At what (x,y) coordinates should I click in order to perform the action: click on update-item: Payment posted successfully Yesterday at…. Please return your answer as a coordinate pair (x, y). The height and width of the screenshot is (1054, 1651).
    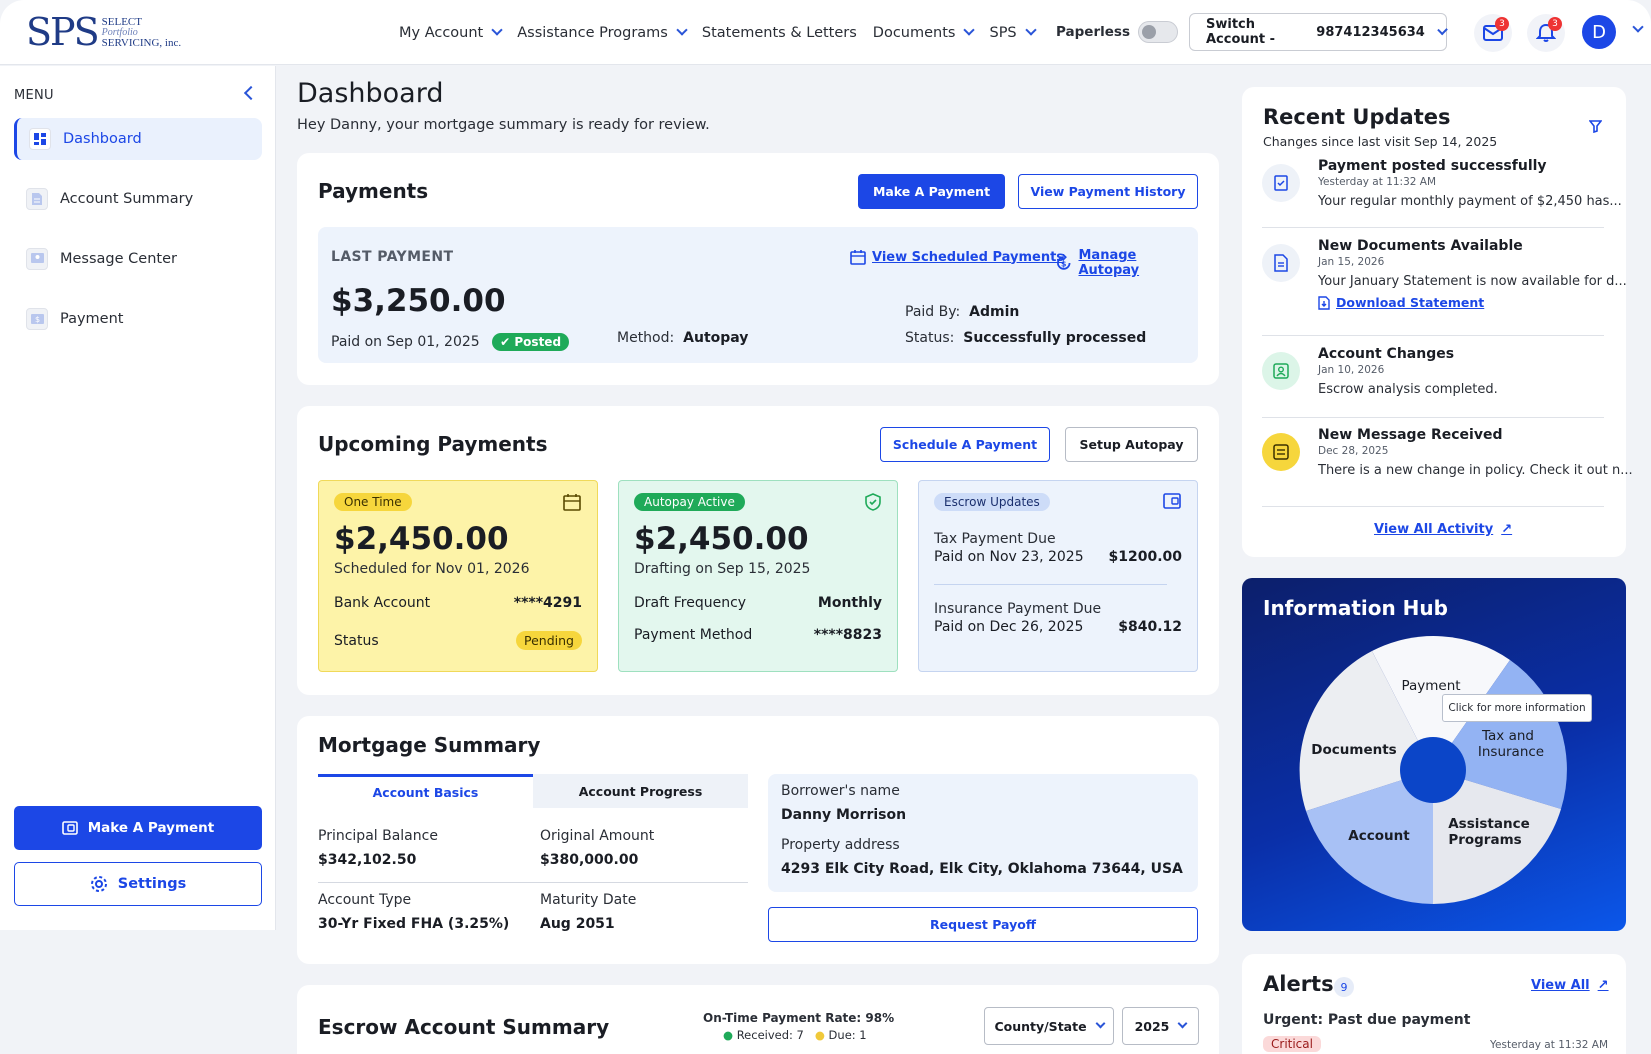
    Looking at the image, I should click on (1442, 191).